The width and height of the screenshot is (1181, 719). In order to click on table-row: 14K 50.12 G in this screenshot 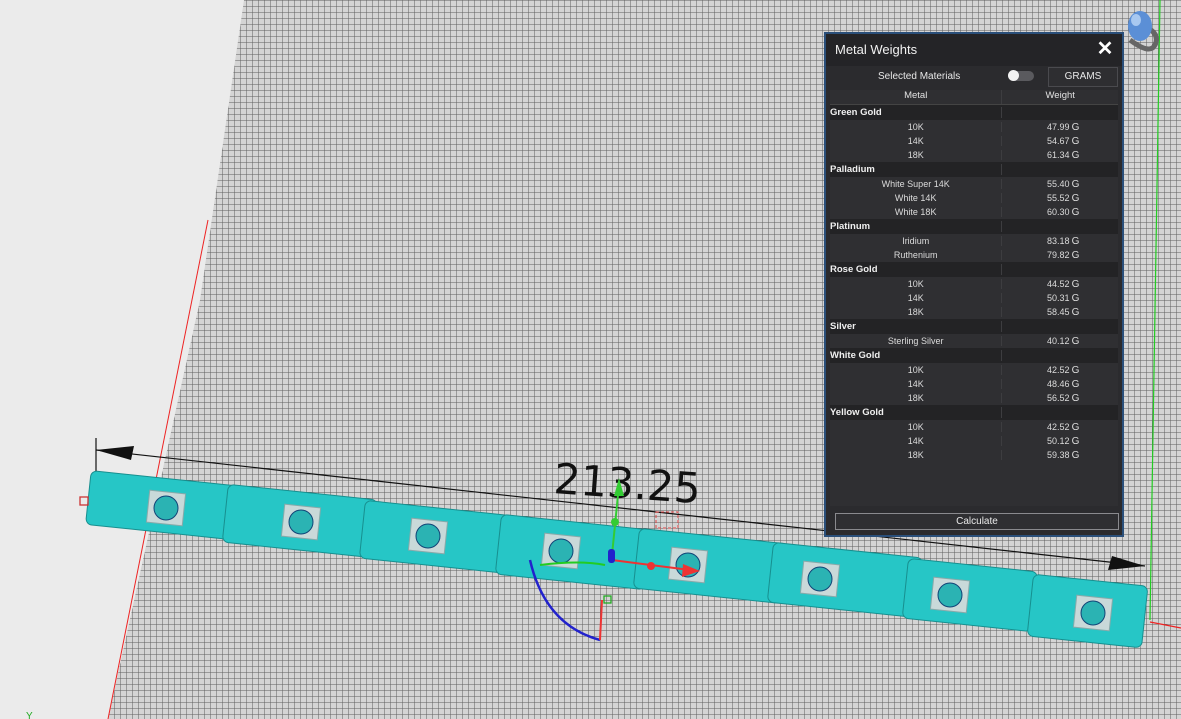, I will do `click(974, 441)`.